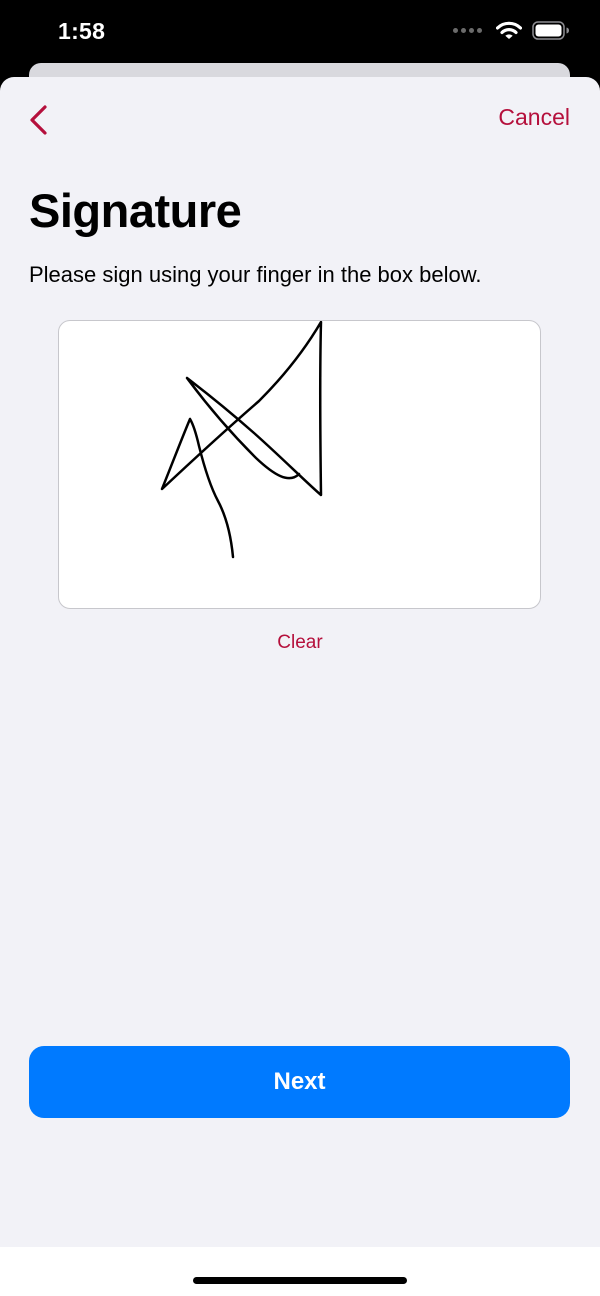 The image size is (600, 1296). Describe the element at coordinates (300, 643) in the screenshot. I see `clear-button: Clear` at that location.